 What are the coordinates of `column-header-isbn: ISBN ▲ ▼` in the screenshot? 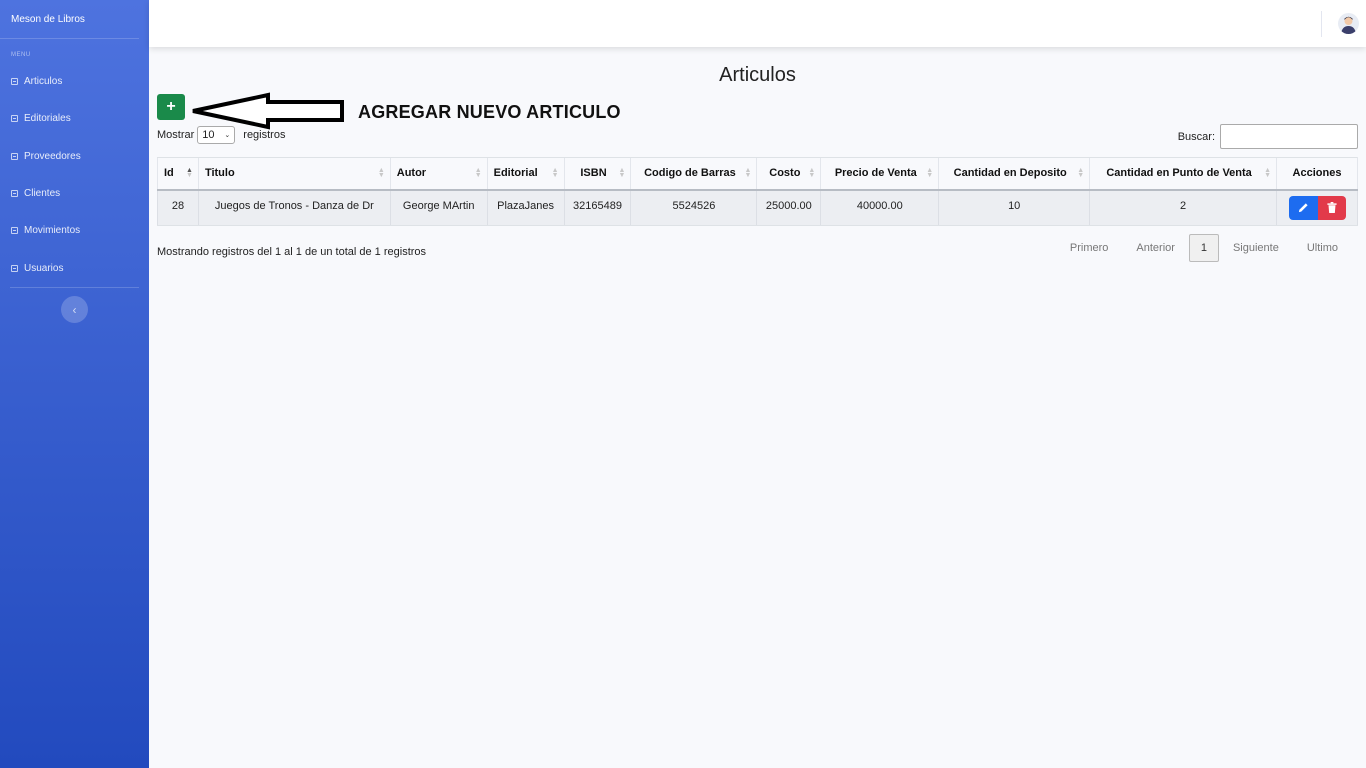 It's located at (597, 174).